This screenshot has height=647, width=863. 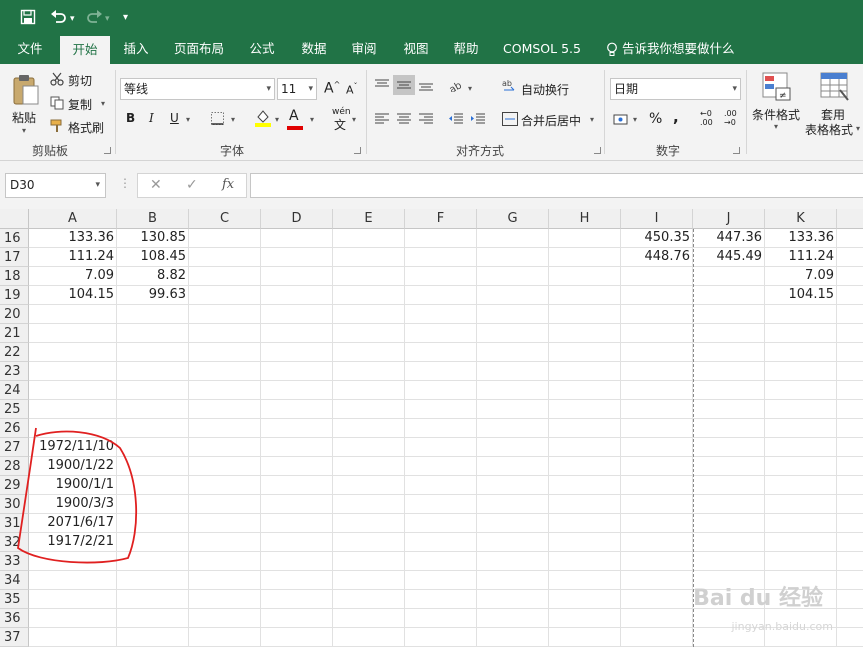 What do you see at coordinates (758, 598) in the screenshot?
I see `watermark-logo: Bai du 经验` at bounding box center [758, 598].